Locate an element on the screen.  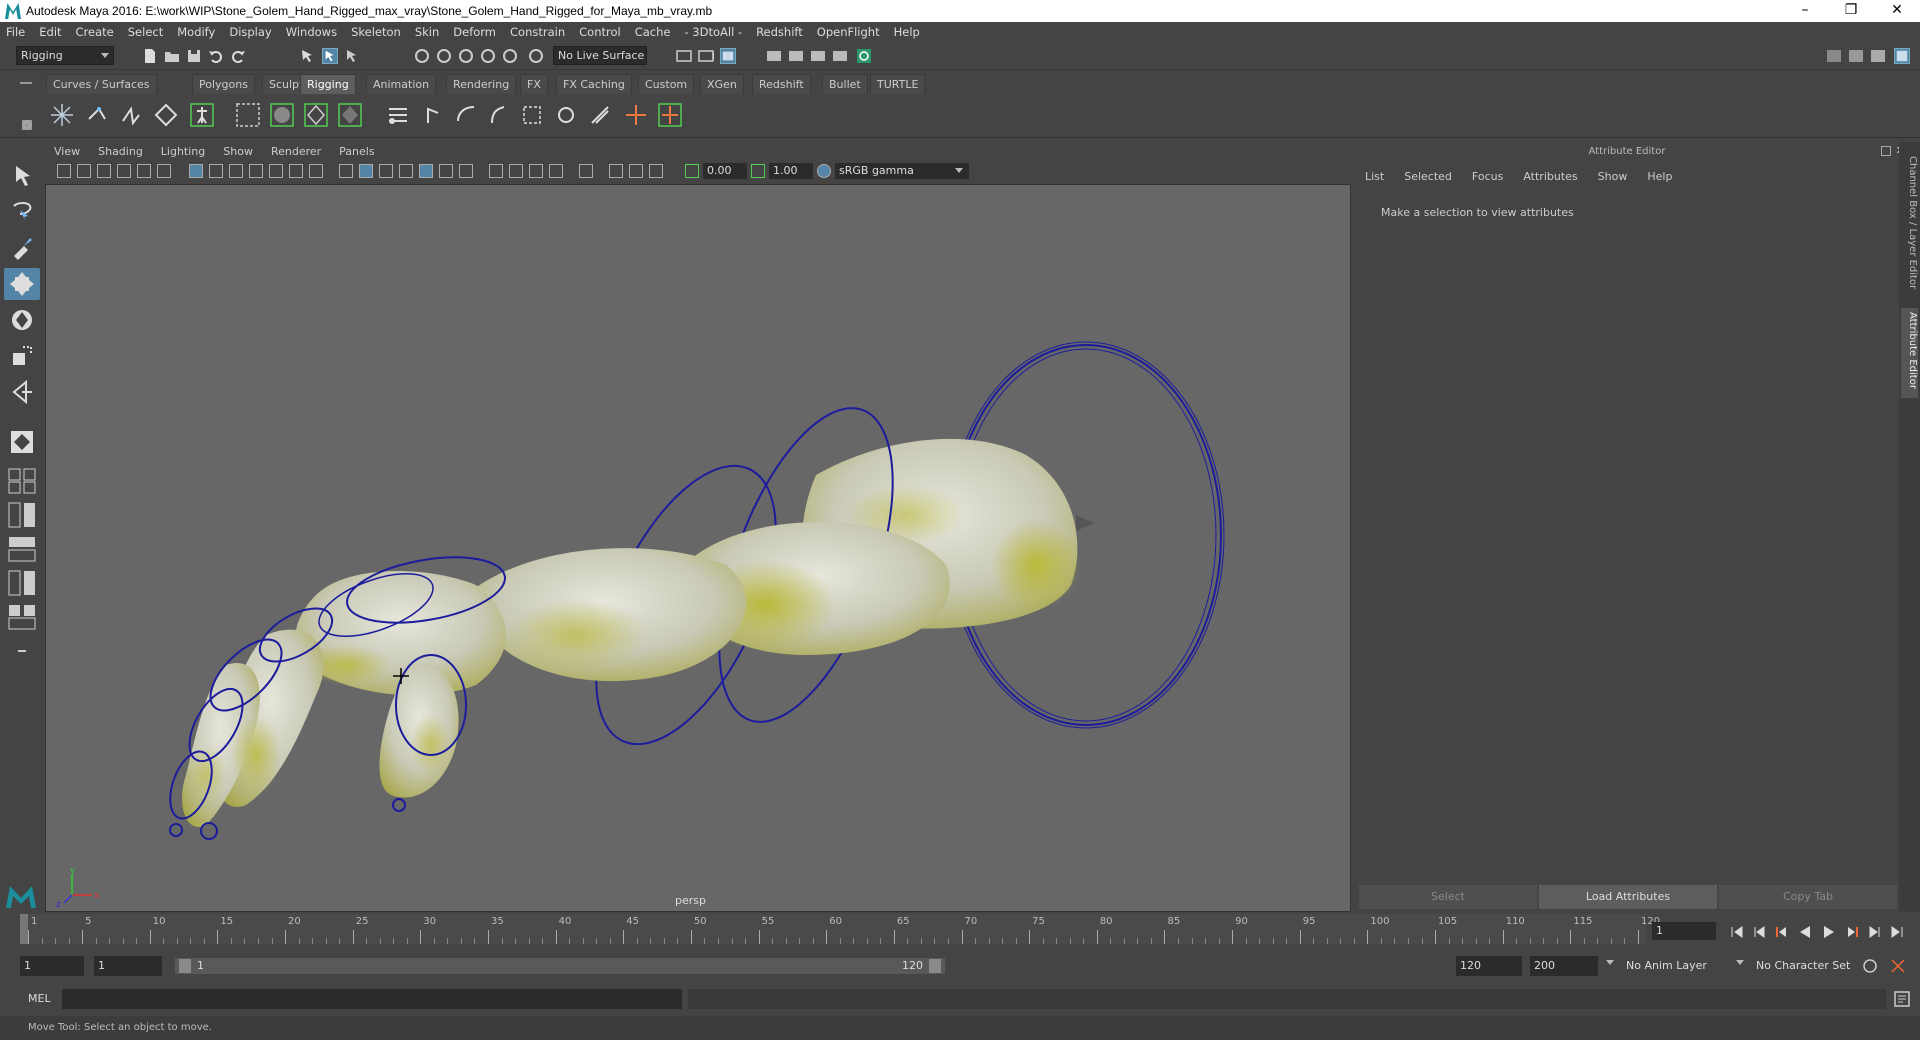
select-button: Select is located at coordinates (1448, 897).